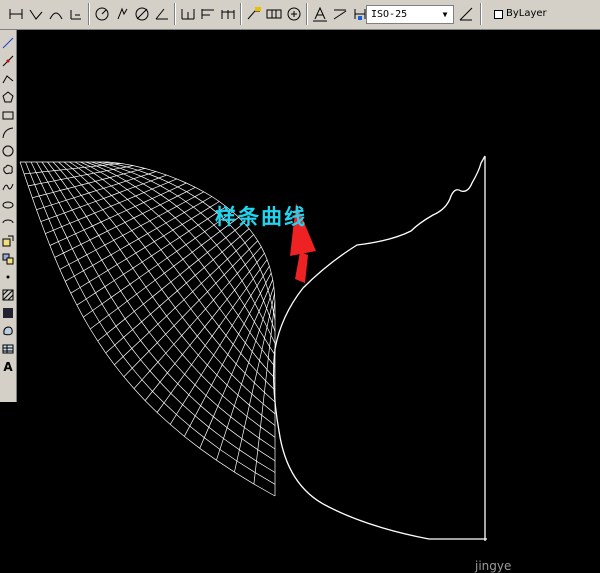 This screenshot has height=573, width=600. What do you see at coordinates (498, 14) in the screenshot?
I see `layer-color-swatch` at bounding box center [498, 14].